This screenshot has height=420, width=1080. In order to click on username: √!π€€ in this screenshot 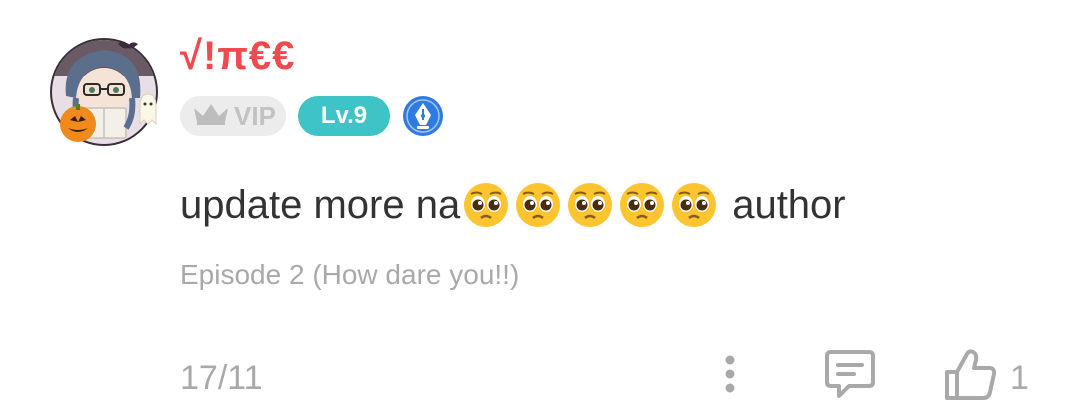, I will do `click(237, 56)`.